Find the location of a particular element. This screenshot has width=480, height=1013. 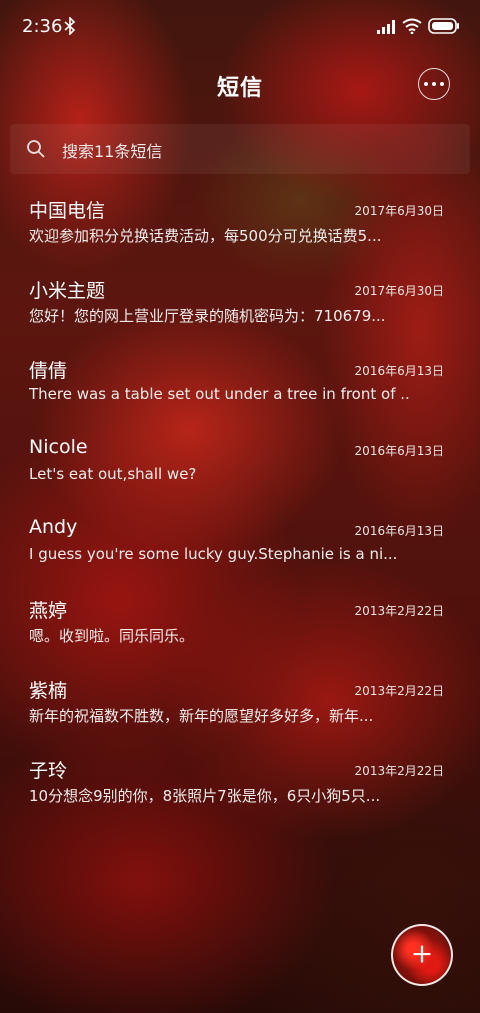

wifi-icon is located at coordinates (412, 26).